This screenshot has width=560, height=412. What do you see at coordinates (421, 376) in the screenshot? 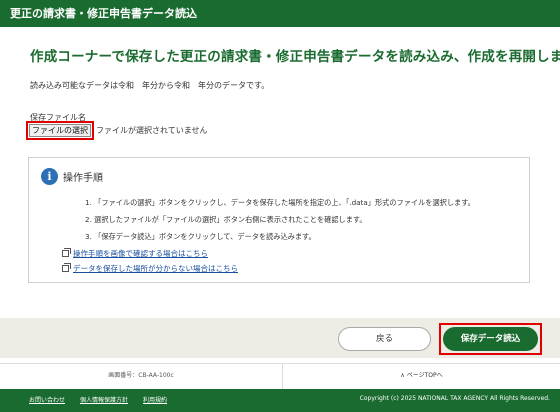
I see `page-top-link: ∧ ページTOPへ` at bounding box center [421, 376].